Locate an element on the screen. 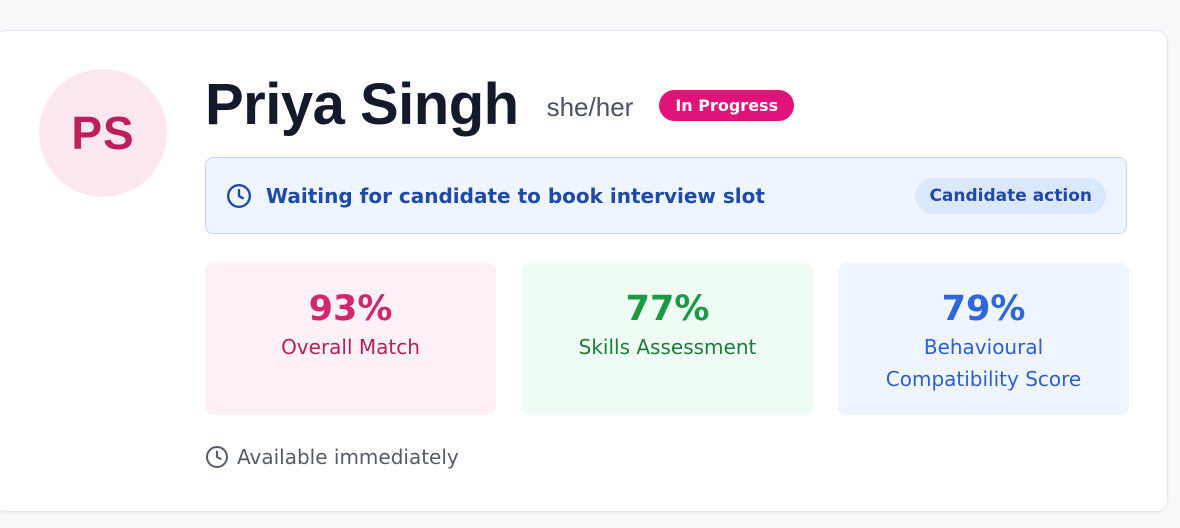 The width and height of the screenshot is (1180, 528). metric-value: 77% is located at coordinates (667, 309).